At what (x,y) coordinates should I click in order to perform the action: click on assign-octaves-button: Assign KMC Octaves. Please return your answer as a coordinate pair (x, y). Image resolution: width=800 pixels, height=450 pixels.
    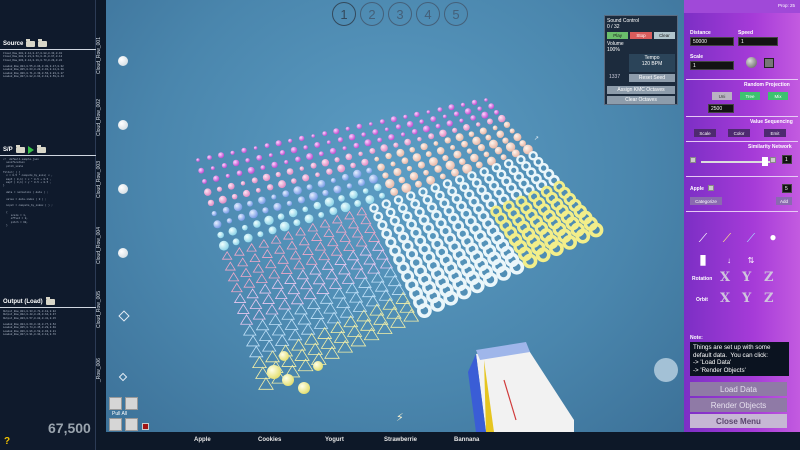
    Looking at the image, I should click on (641, 90).